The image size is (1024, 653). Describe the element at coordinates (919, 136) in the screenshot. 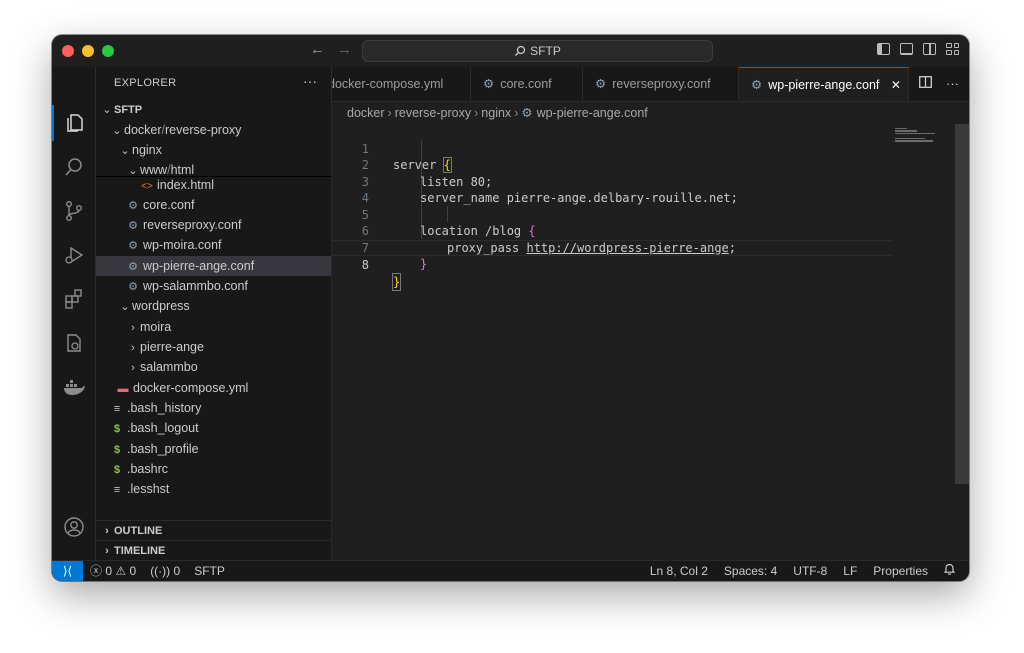

I see `minimap` at that location.